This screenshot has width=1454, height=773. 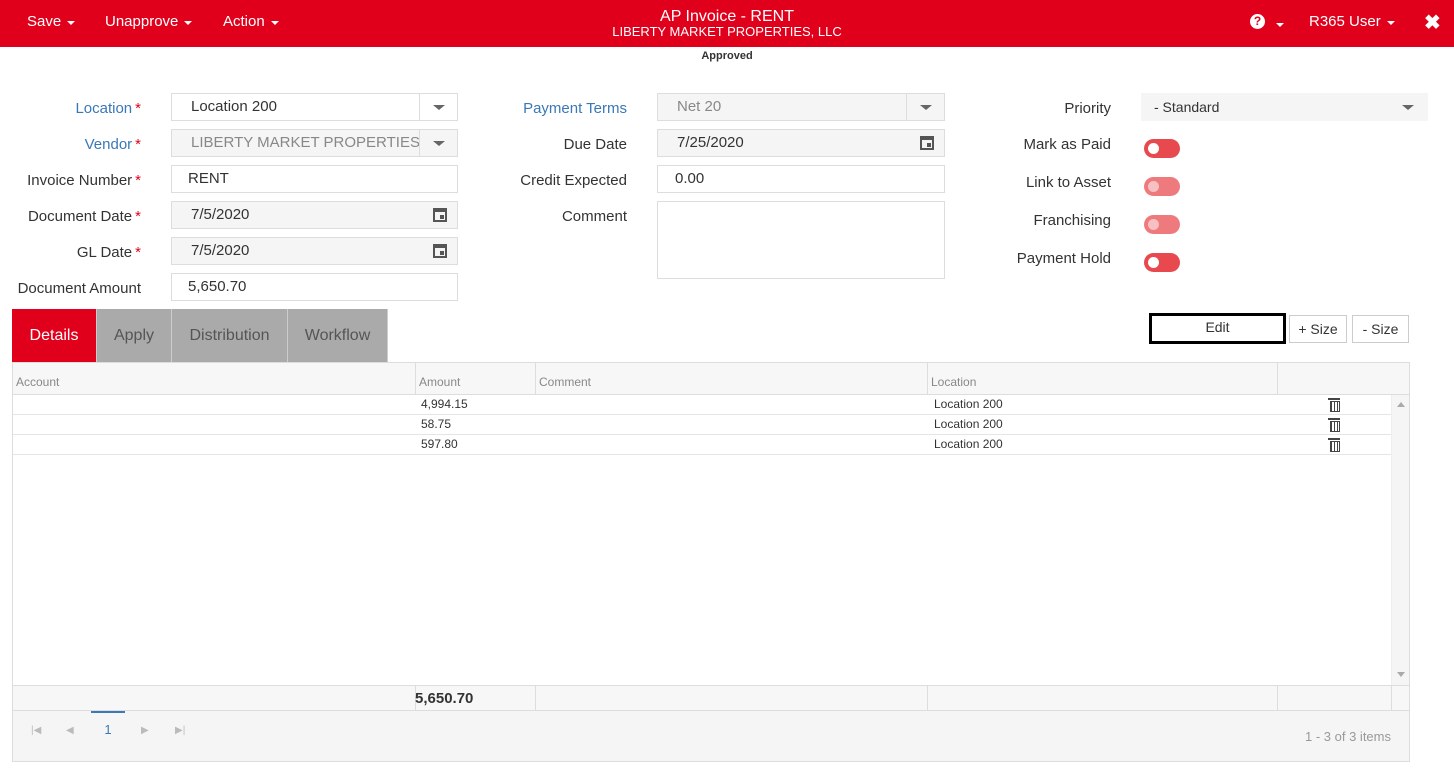 I want to click on invoice-number-value: RENT, so click(x=208, y=178).